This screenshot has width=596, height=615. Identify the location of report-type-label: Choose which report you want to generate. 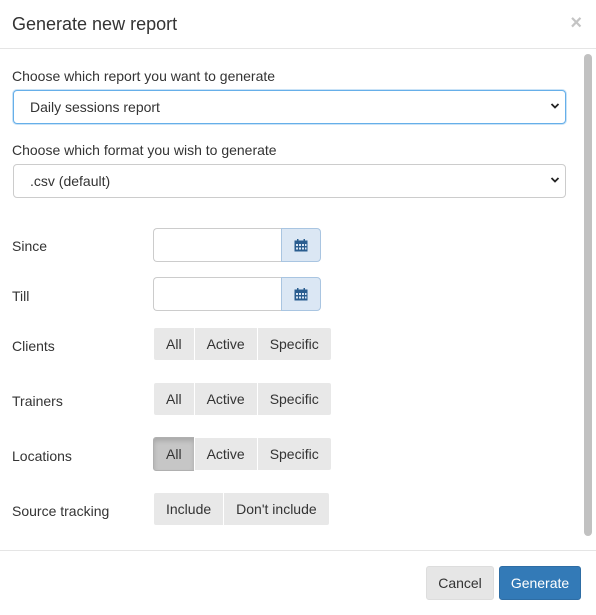
(144, 76).